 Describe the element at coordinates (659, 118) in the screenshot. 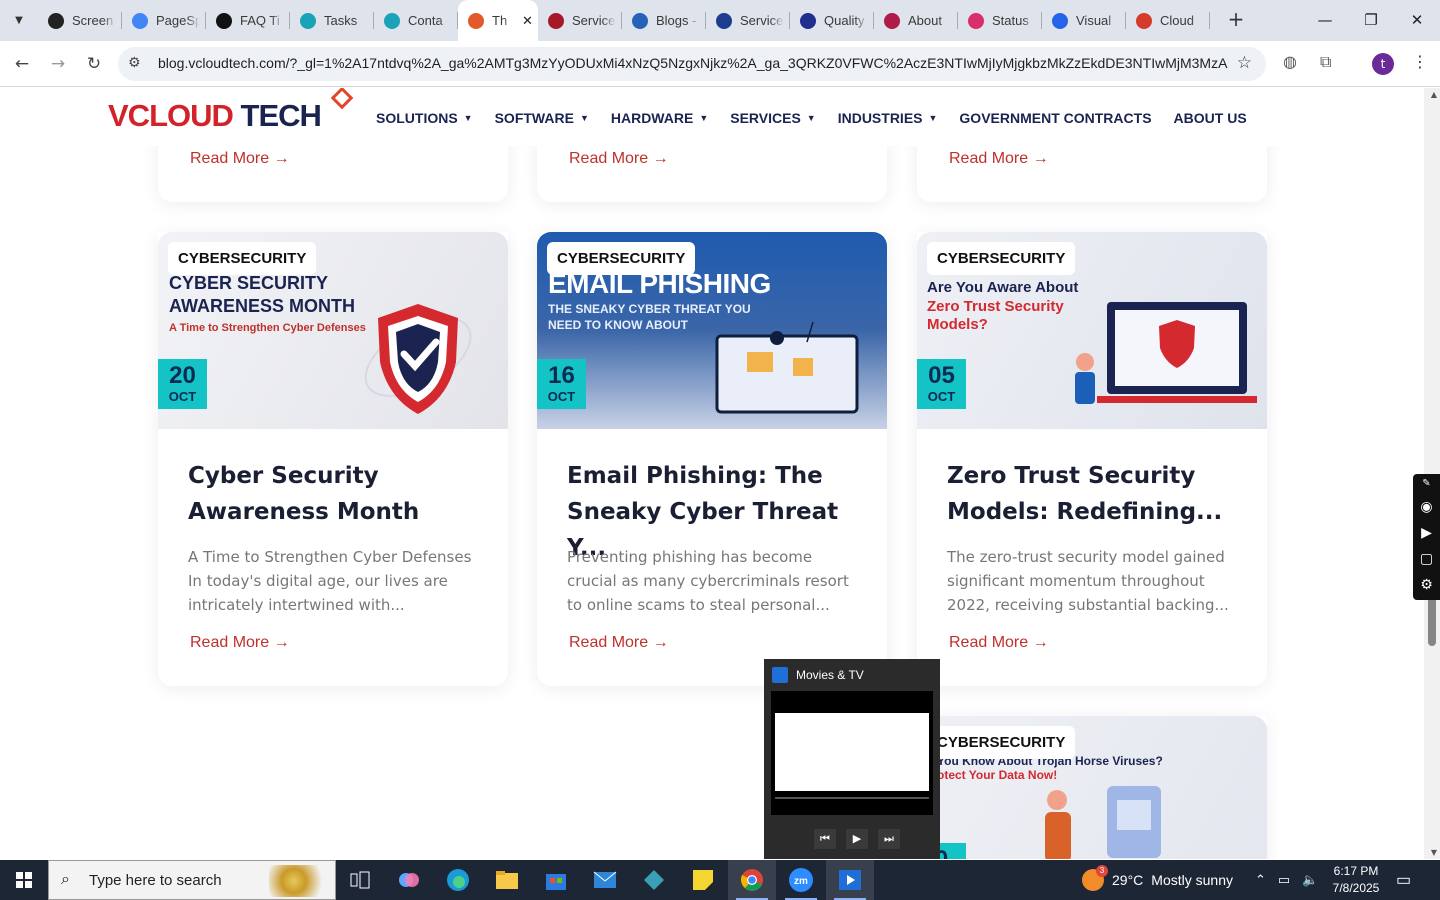

I see `nav-item: HARDWARE ▼` at that location.